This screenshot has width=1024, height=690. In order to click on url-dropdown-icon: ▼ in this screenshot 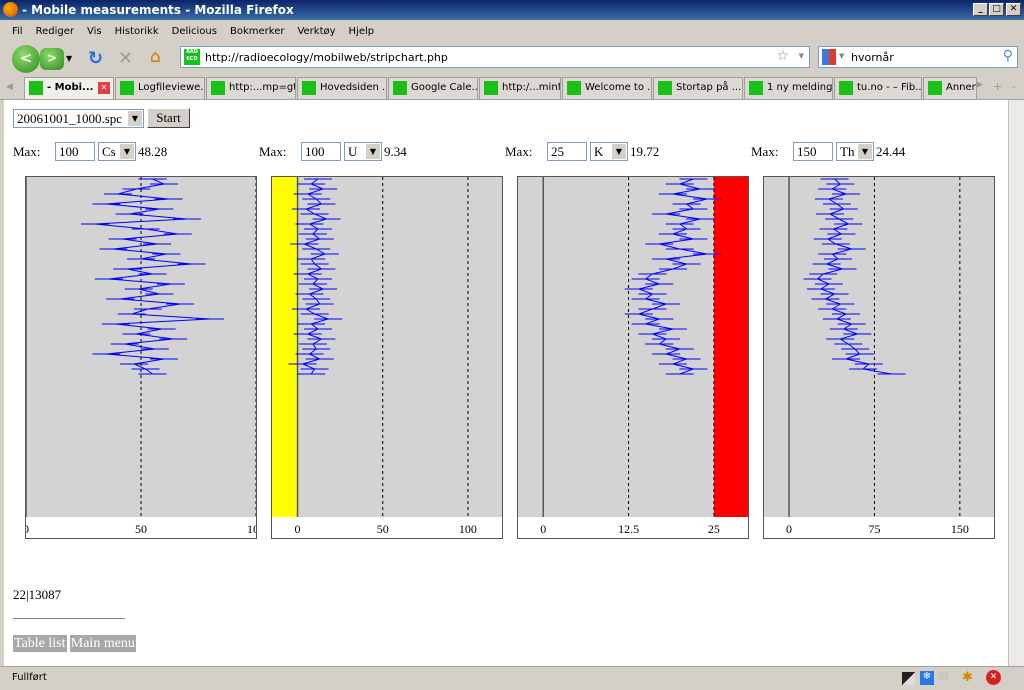, I will do `click(801, 56)`.